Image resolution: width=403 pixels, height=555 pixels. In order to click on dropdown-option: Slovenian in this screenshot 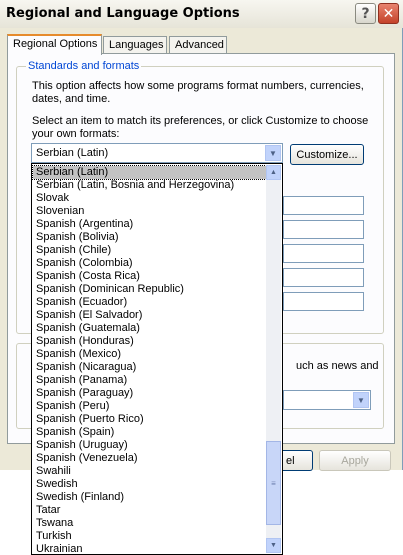, I will do `click(151, 211)`.